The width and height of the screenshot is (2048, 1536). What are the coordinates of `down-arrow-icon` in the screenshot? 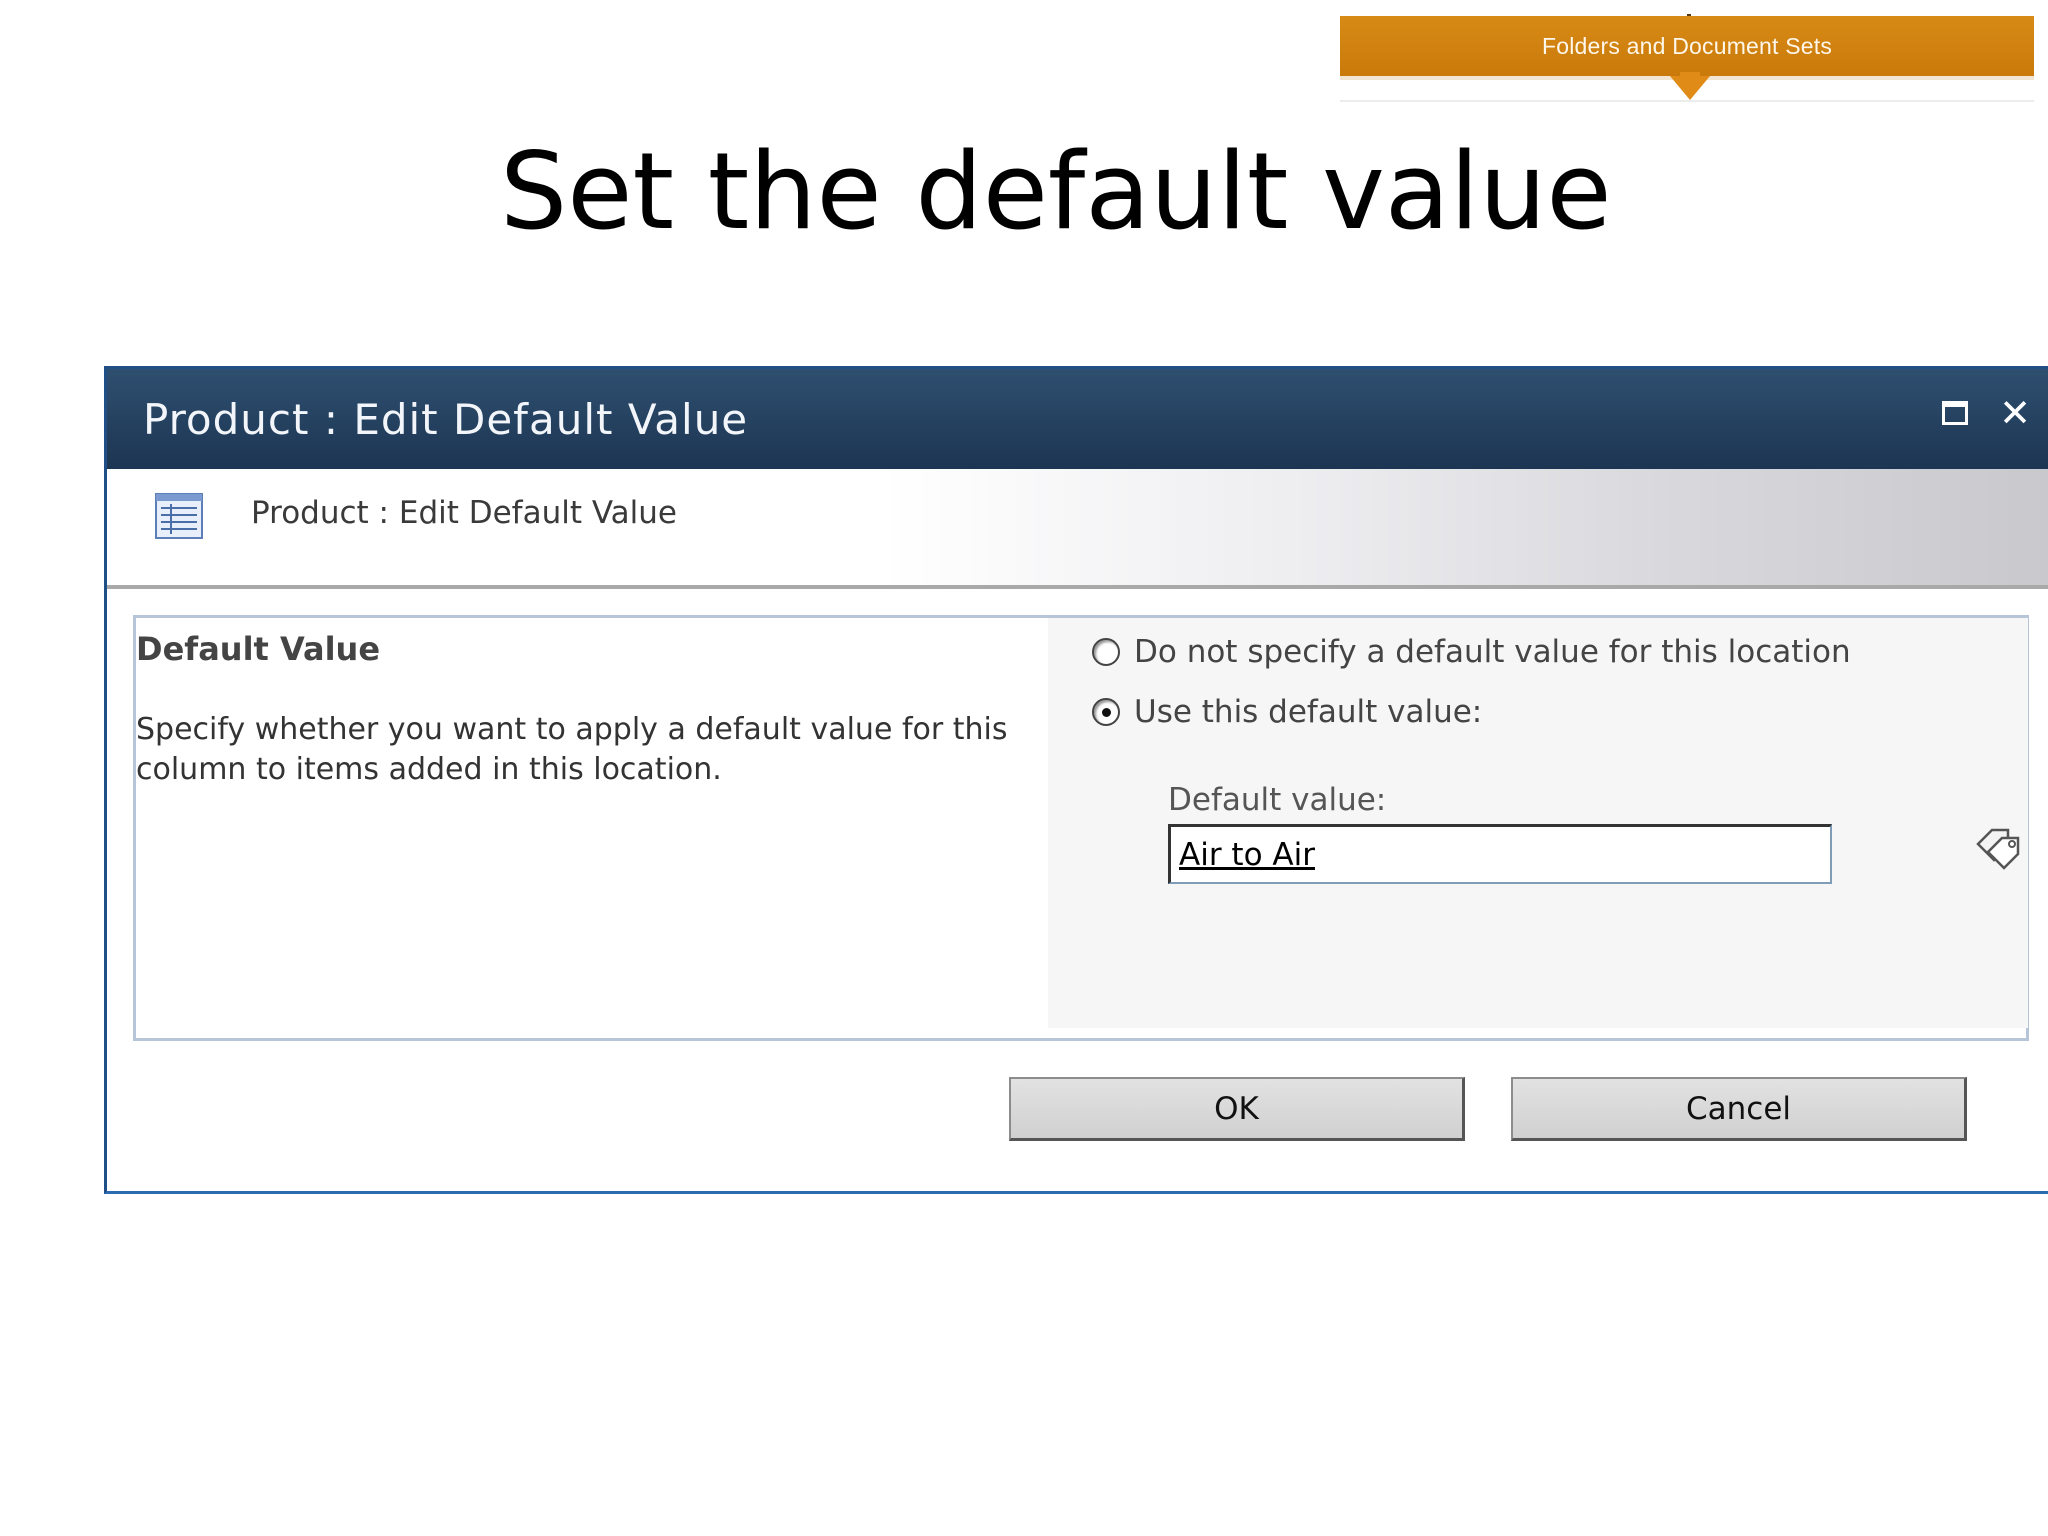 It's located at (1690, 88).